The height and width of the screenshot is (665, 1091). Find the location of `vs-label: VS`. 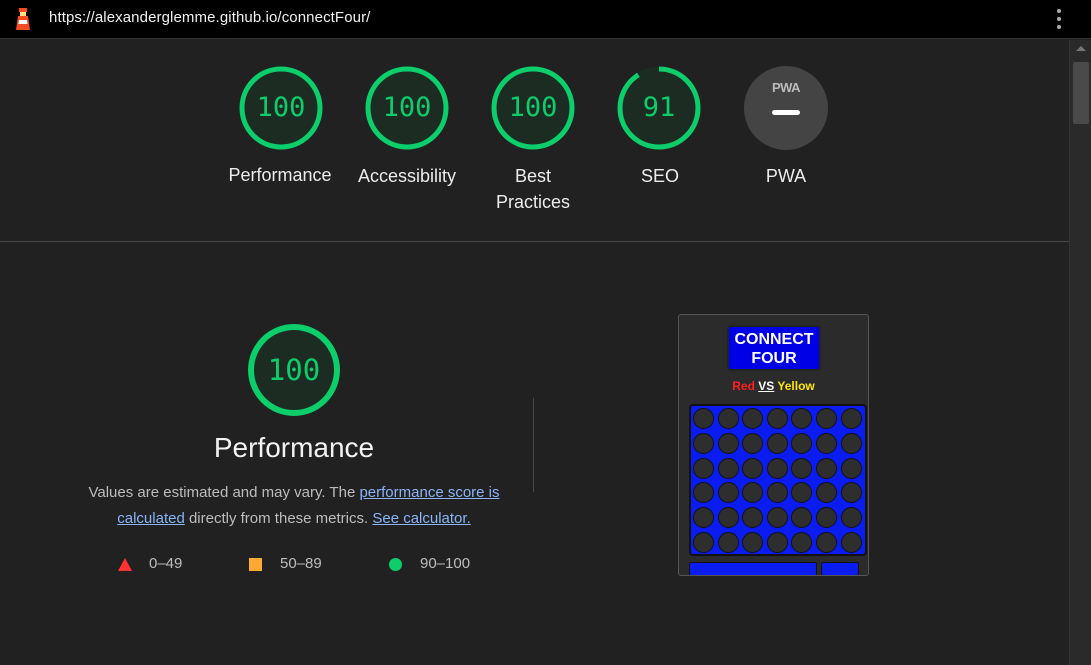

vs-label: VS is located at coordinates (766, 386).